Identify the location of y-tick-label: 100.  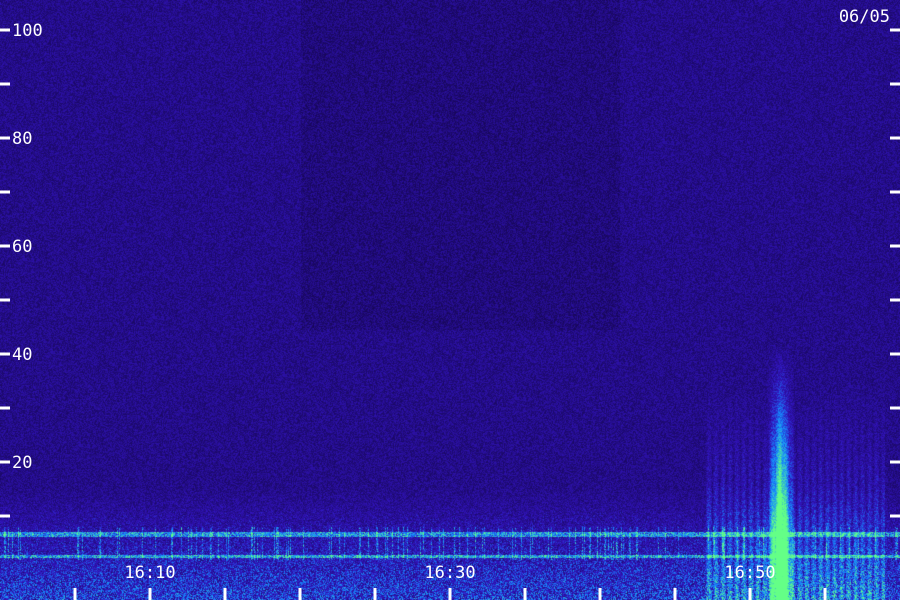
(27, 31).